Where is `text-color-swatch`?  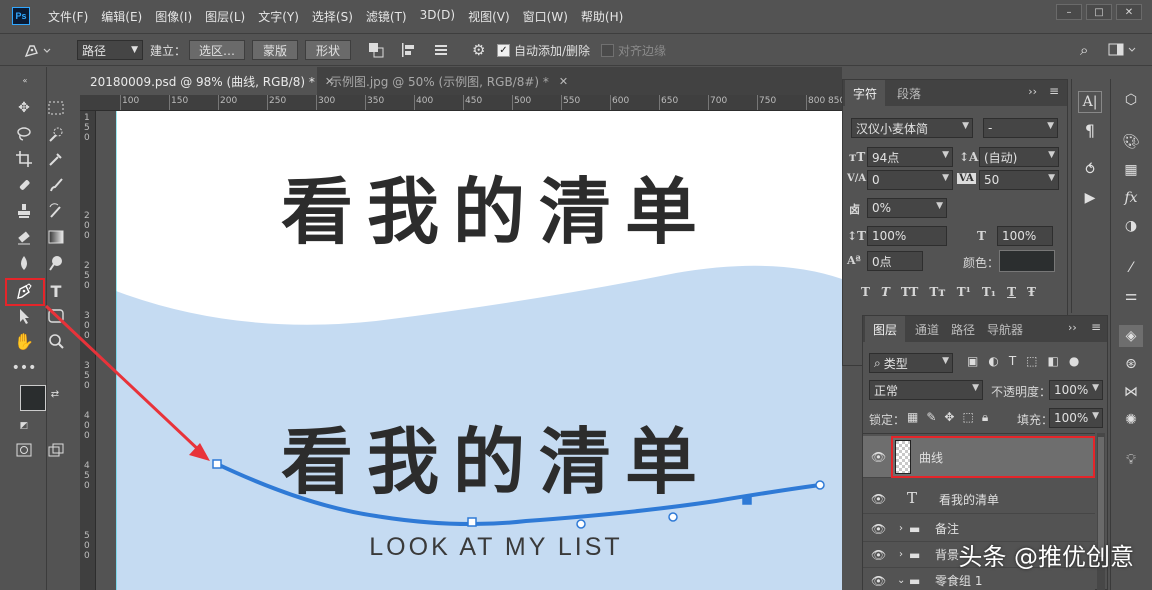 text-color-swatch is located at coordinates (1027, 261).